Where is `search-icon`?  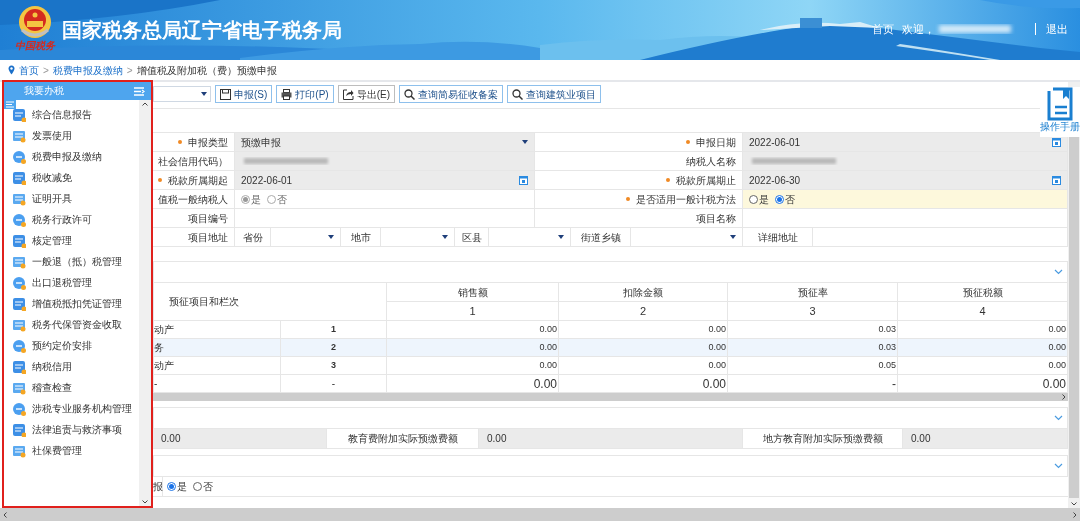 search-icon is located at coordinates (410, 94).